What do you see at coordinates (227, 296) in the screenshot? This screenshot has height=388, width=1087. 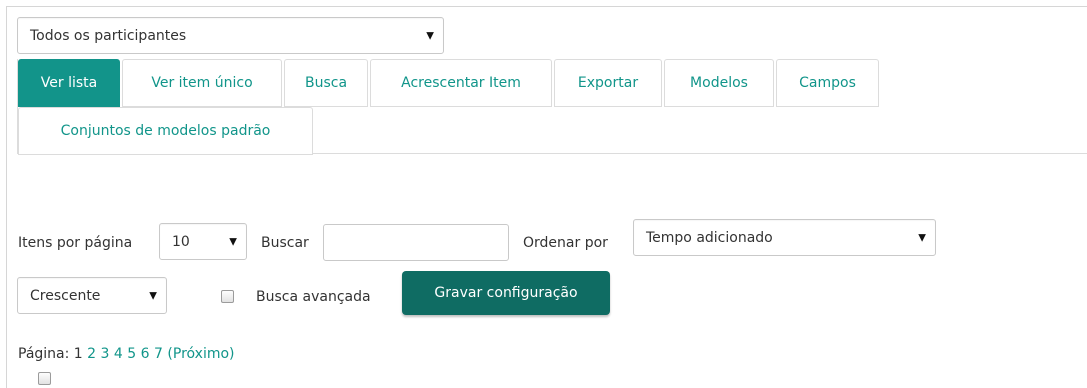 I see `advanced-search-checkbox` at bounding box center [227, 296].